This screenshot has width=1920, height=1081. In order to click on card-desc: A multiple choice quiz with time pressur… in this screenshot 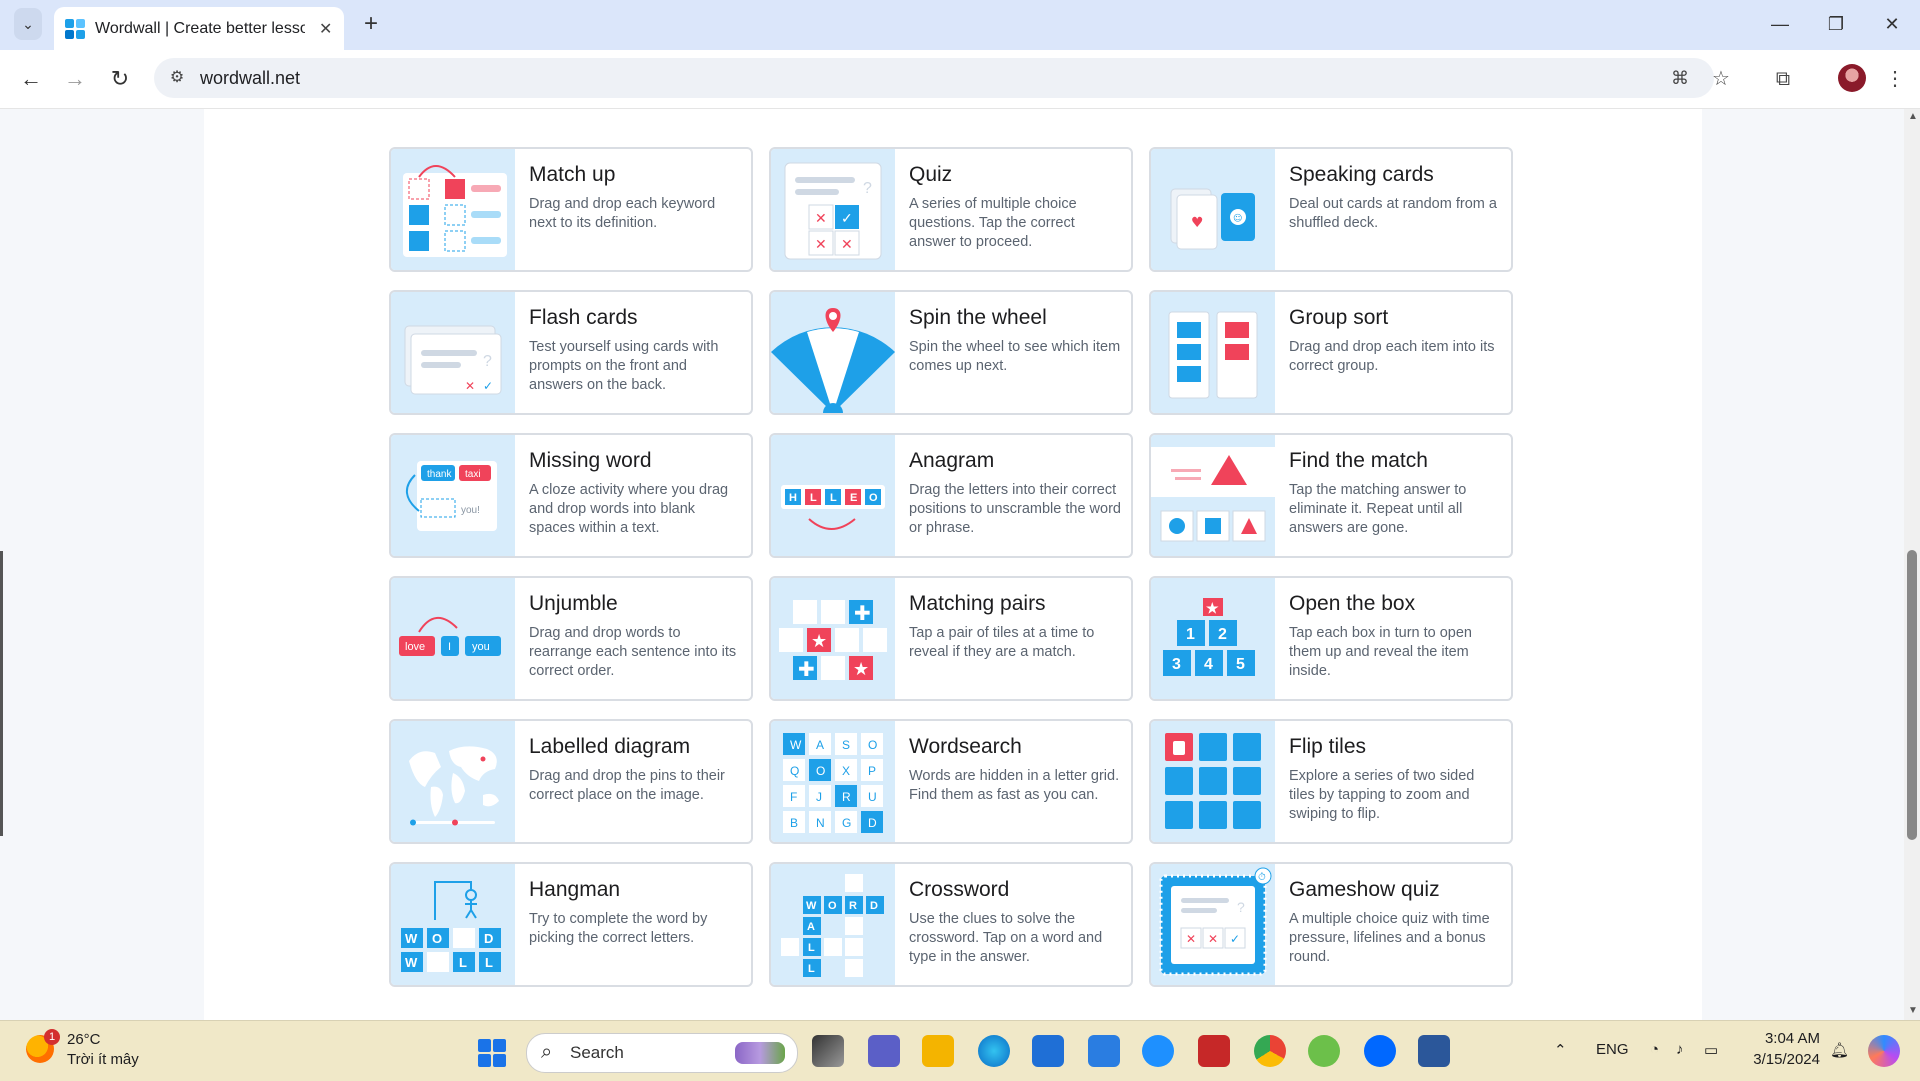, I will do `click(1389, 938)`.